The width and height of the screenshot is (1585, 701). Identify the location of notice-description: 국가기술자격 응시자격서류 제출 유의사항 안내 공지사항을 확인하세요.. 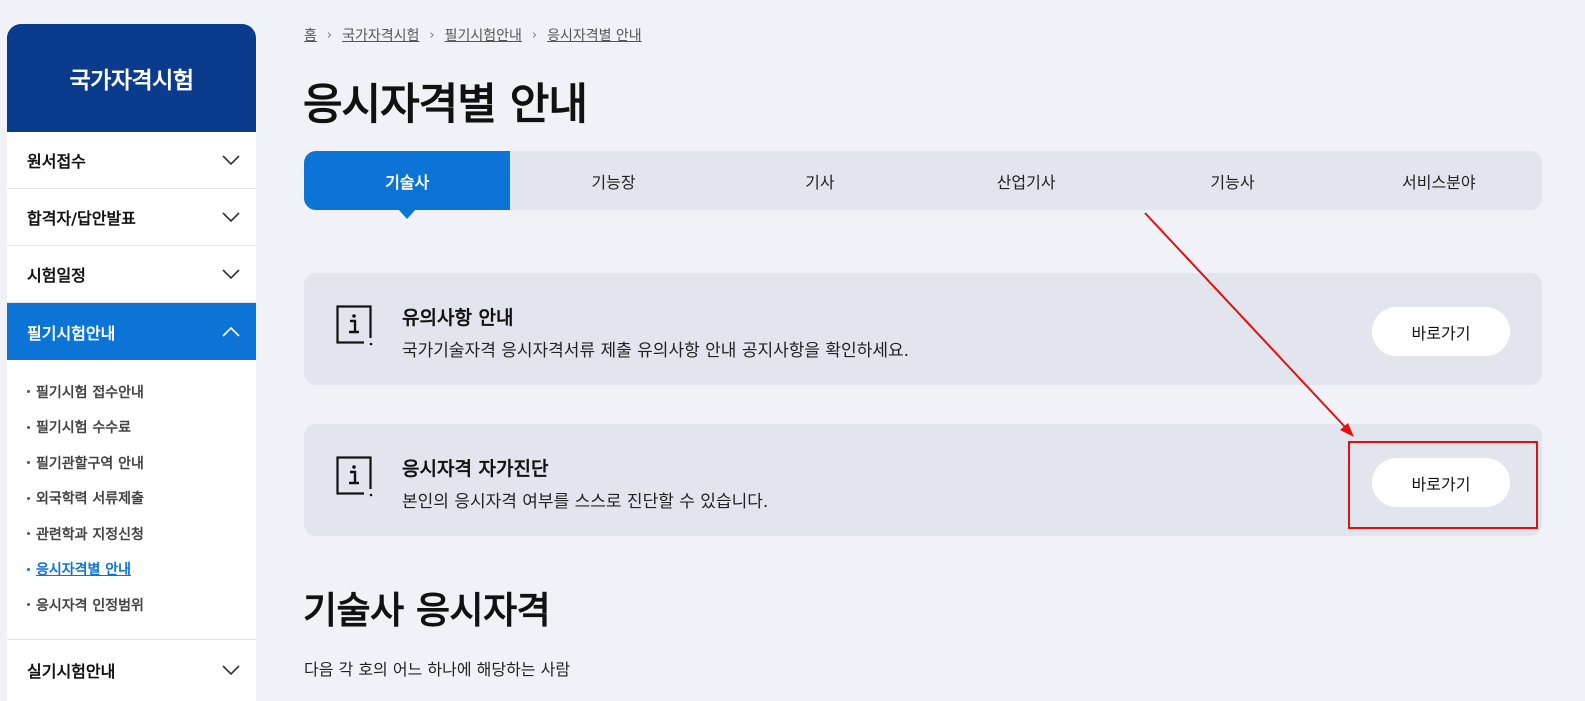
(656, 351).